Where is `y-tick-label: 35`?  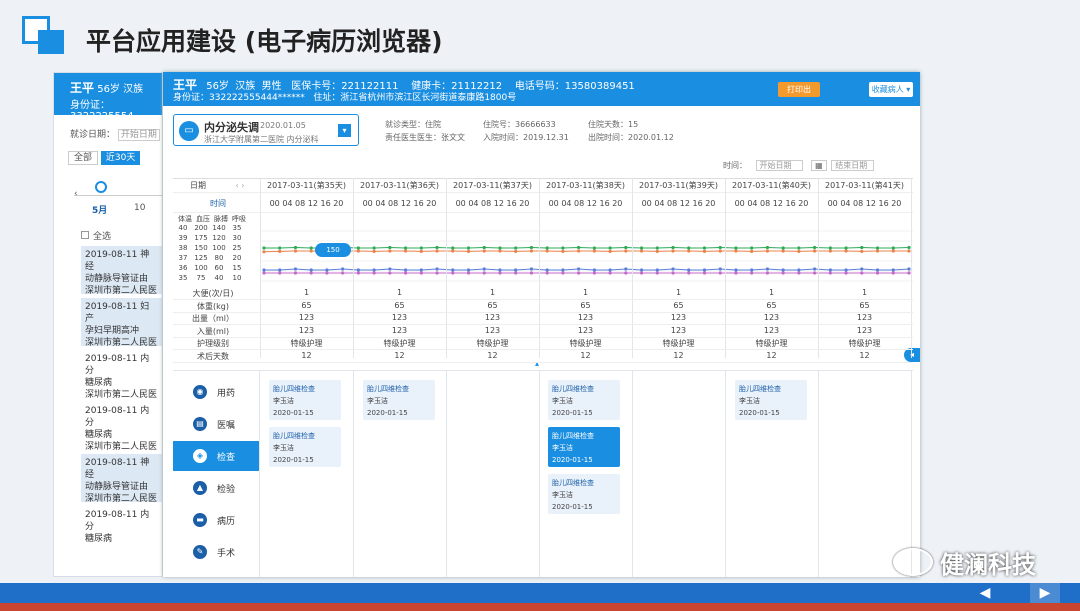 y-tick-label: 35 is located at coordinates (183, 278).